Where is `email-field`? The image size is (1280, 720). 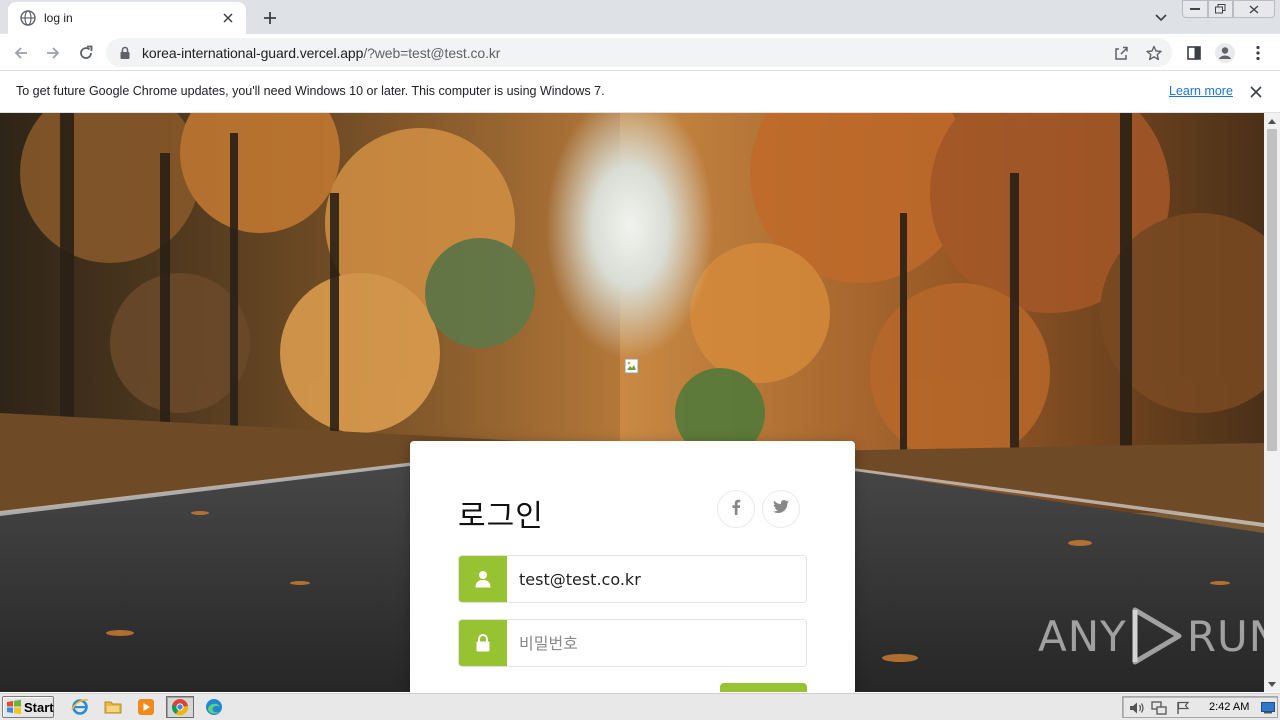
email-field is located at coordinates (632, 579).